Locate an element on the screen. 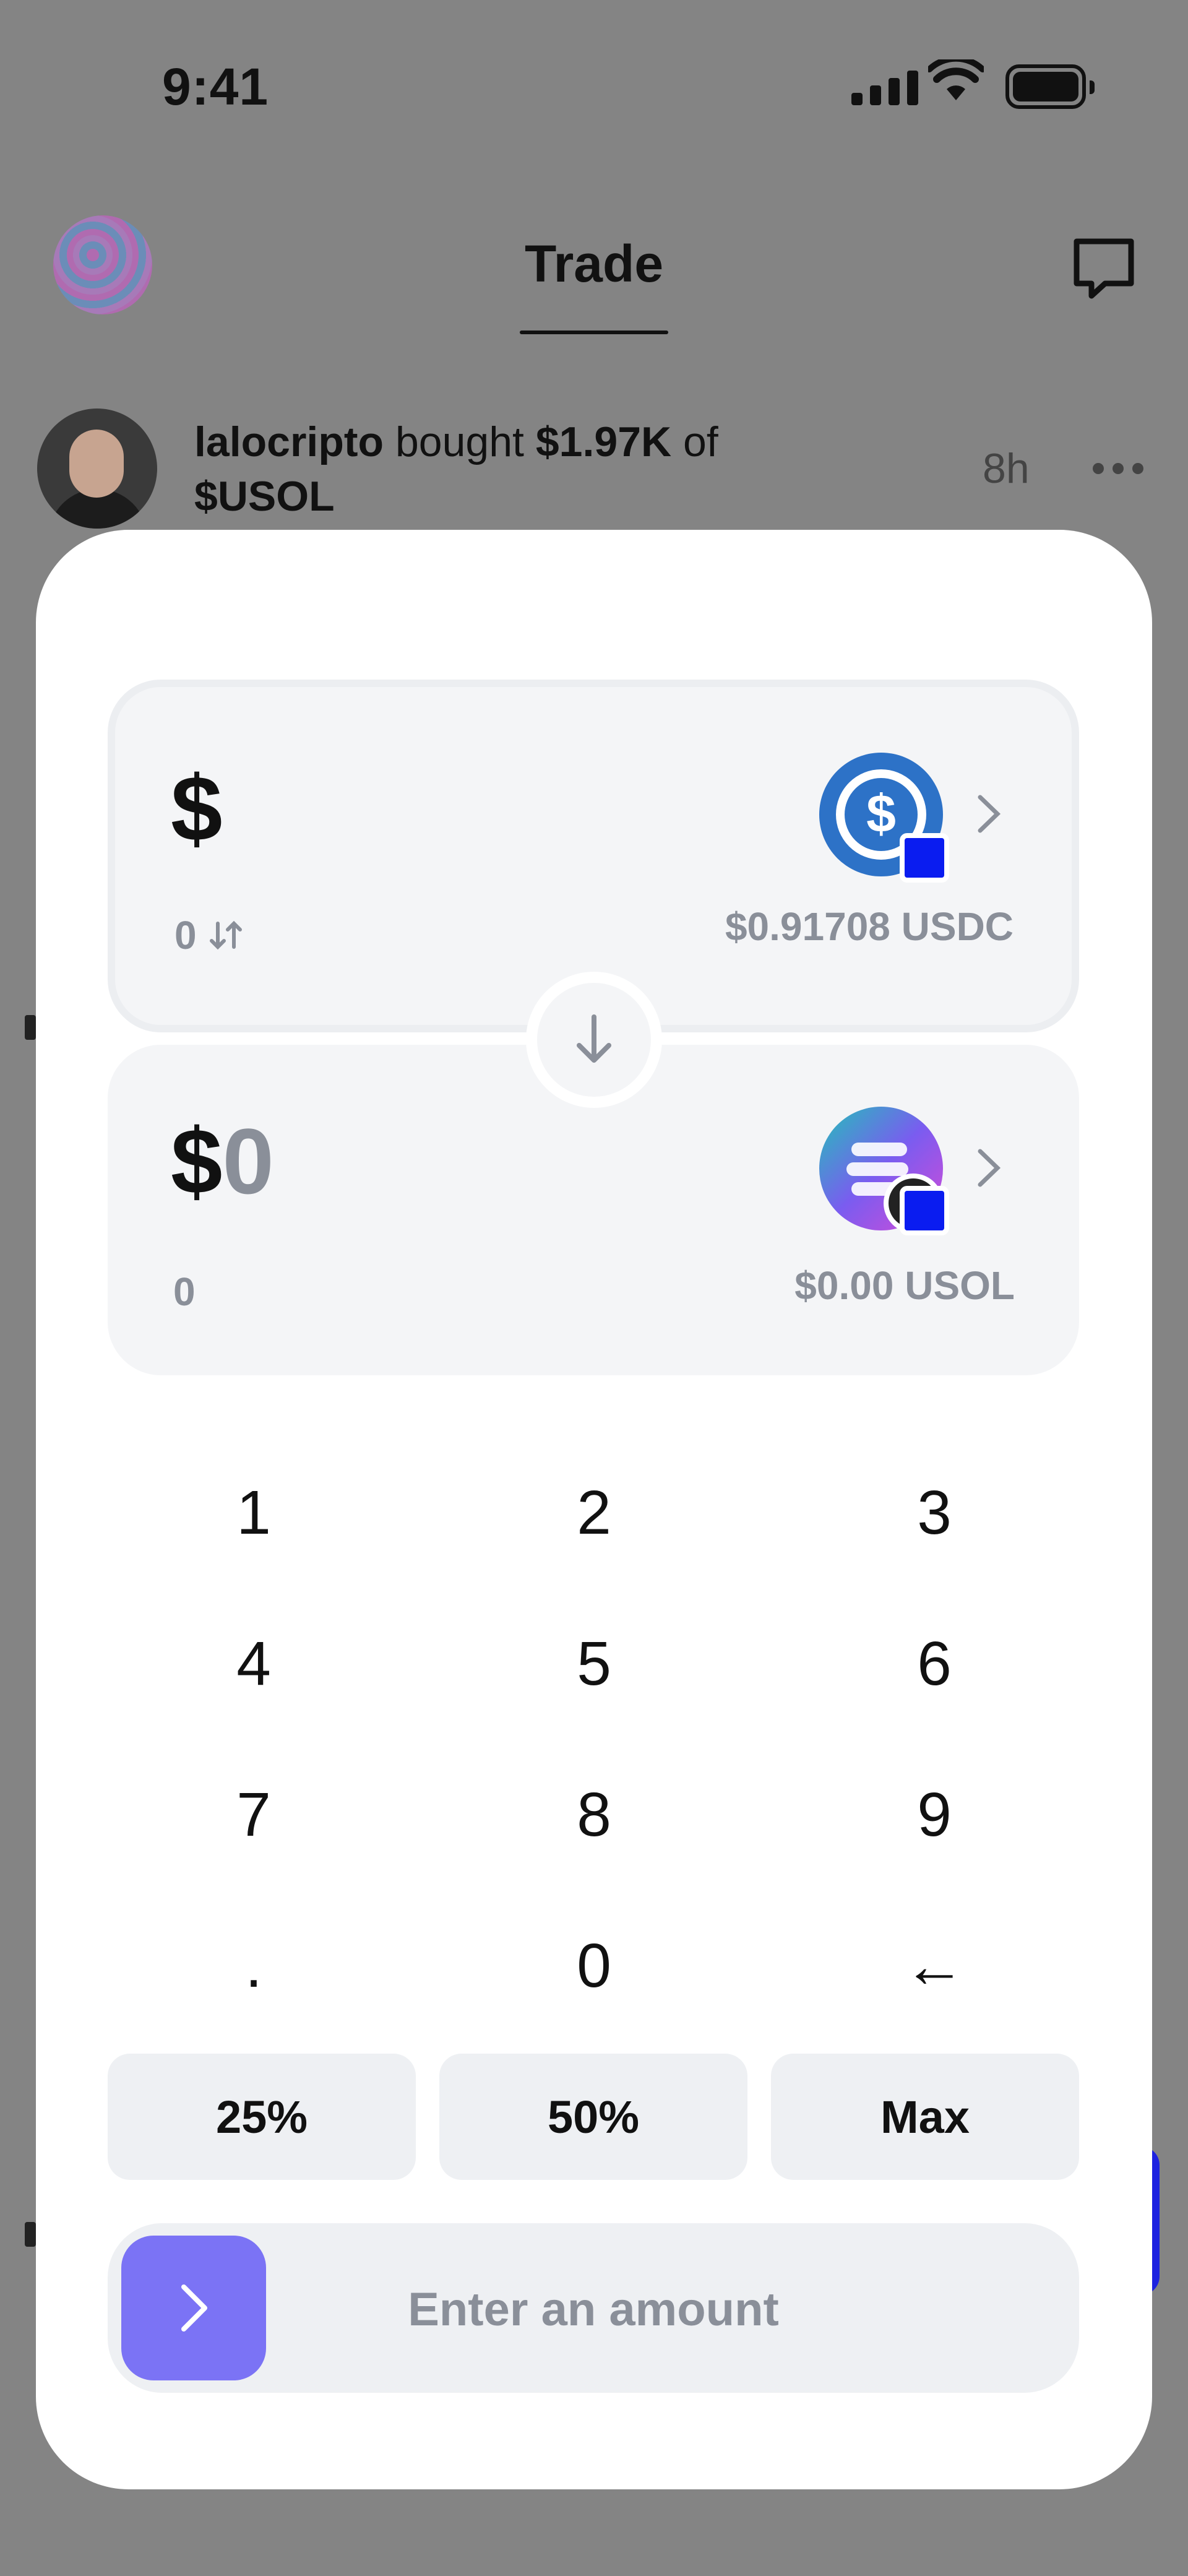  swap-direction-button is located at coordinates (594, 1040).